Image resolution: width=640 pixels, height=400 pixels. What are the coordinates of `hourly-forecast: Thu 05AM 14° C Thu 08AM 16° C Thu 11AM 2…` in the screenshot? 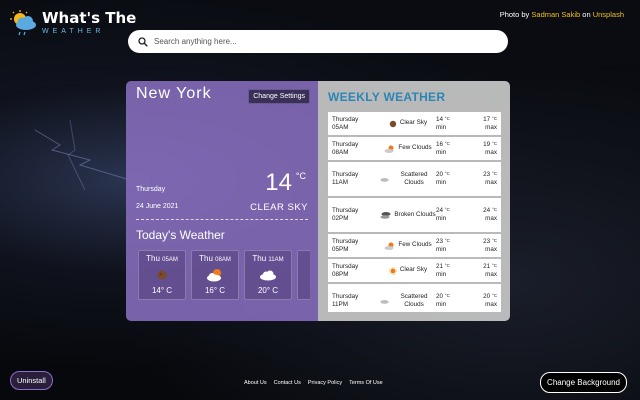 It's located at (224, 276).